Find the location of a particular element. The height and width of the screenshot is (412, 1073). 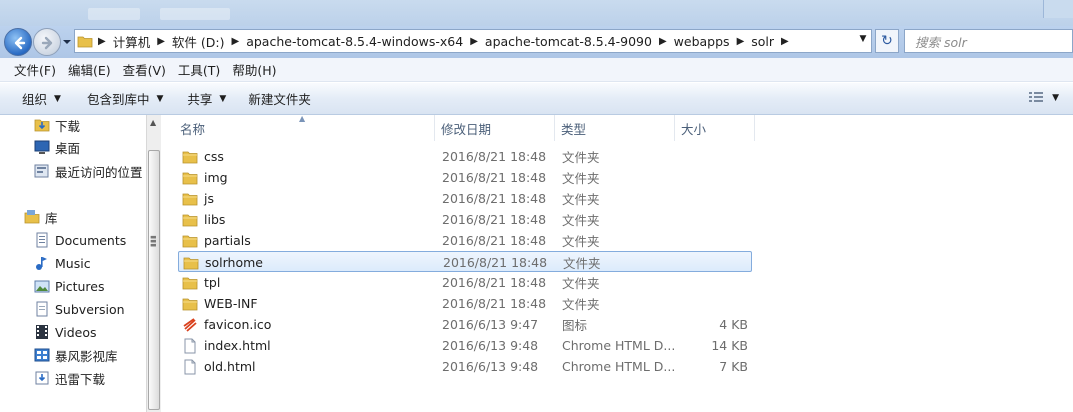

file-row: tpl 2016/8/21 18:48 文件夹 is located at coordinates (465, 282).